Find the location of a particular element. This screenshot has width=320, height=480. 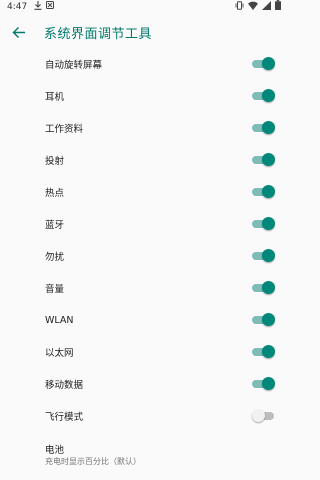

list-item-label: 耳机 is located at coordinates (55, 97).